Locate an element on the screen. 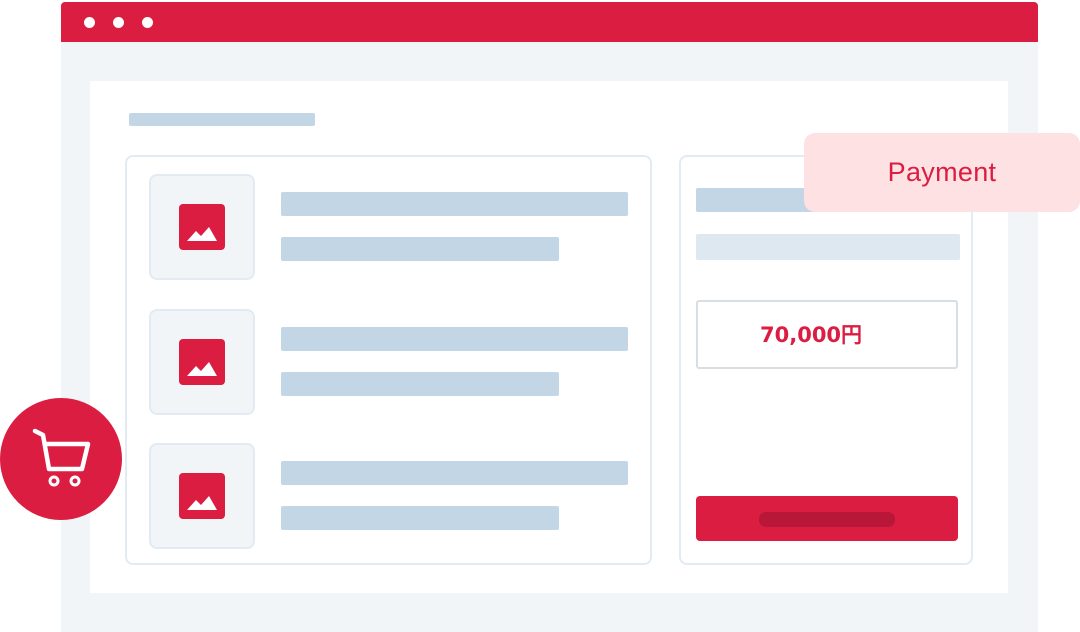  shopping-cart-icon is located at coordinates (61, 457).